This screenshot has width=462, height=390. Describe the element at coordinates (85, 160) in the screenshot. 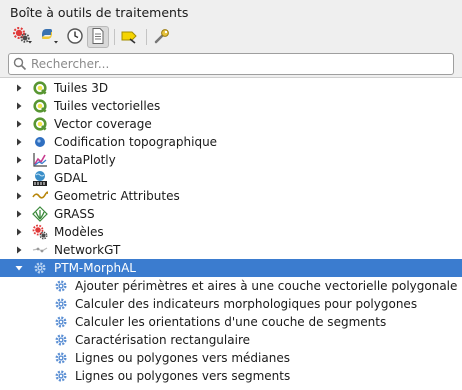

I see `tree-item-label: DataPlotly` at that location.